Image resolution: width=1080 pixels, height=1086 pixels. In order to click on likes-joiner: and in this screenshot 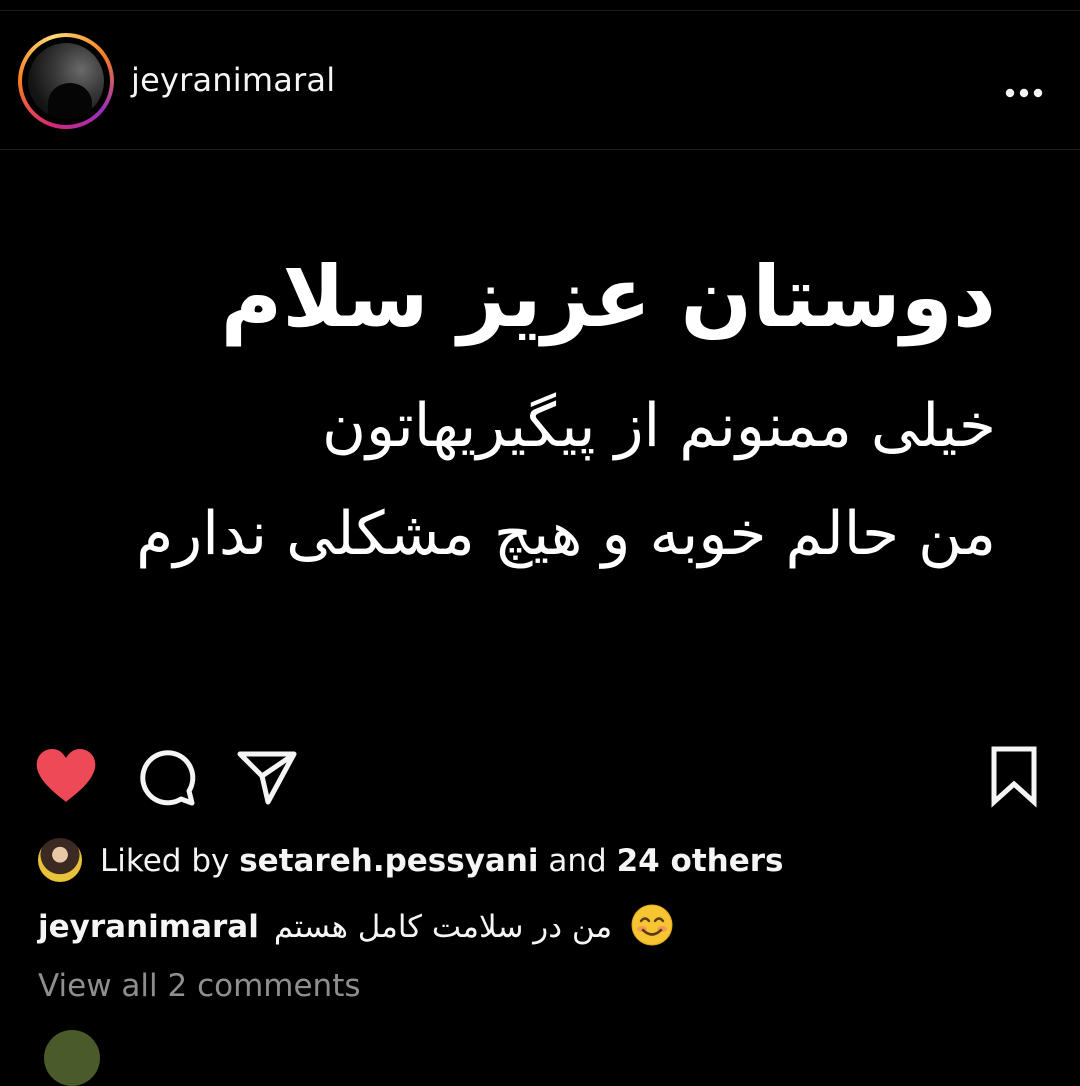, I will do `click(577, 861)`.